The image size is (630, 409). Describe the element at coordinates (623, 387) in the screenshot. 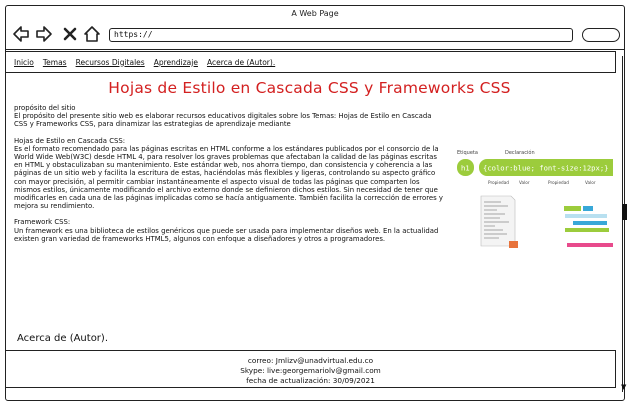

I see `scroll-down-arrow-icon: ▼` at that location.